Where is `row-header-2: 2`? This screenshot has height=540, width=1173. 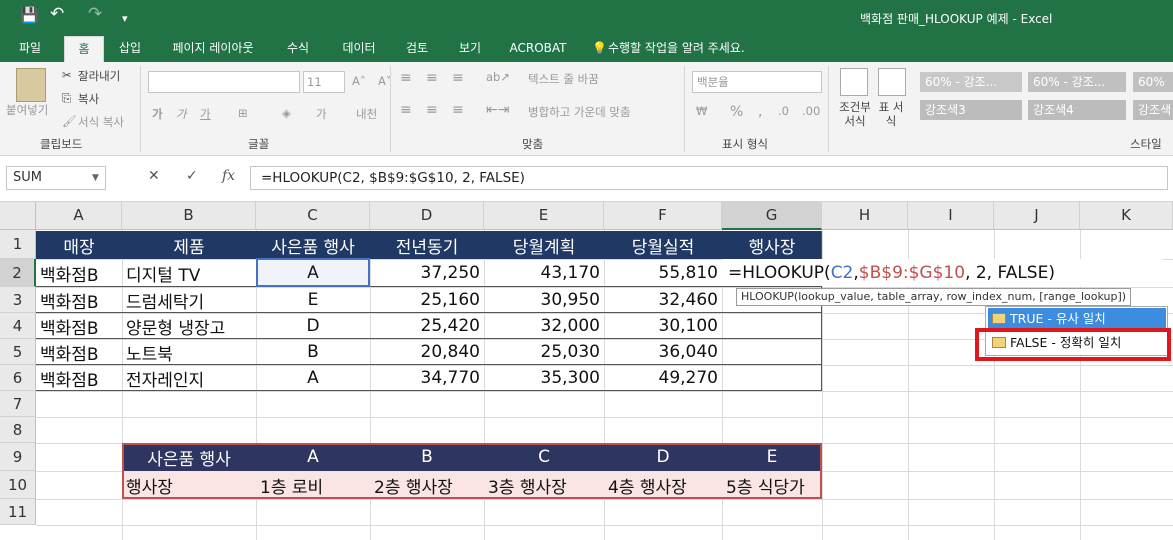 row-header-2: 2 is located at coordinates (18, 273).